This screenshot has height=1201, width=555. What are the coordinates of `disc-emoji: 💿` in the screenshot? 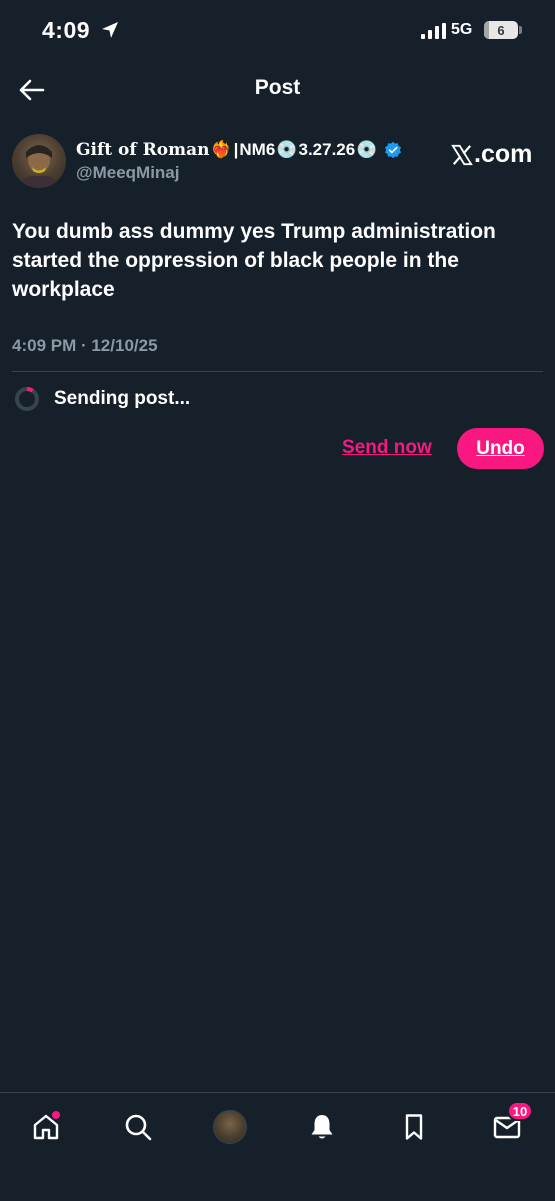 It's located at (287, 149).